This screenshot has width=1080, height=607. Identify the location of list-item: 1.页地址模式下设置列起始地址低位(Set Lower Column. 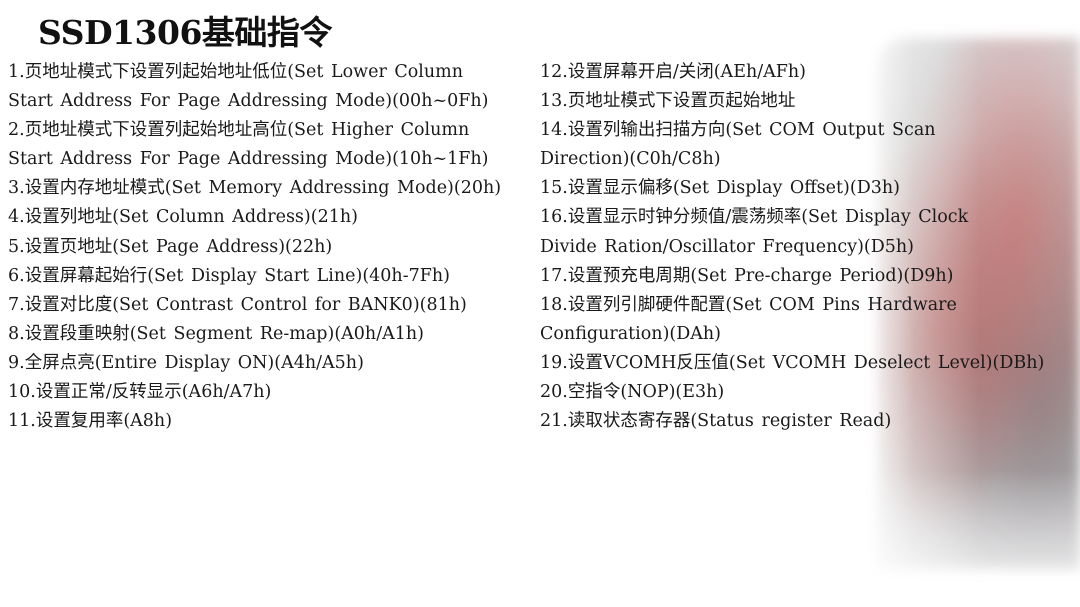
(236, 72).